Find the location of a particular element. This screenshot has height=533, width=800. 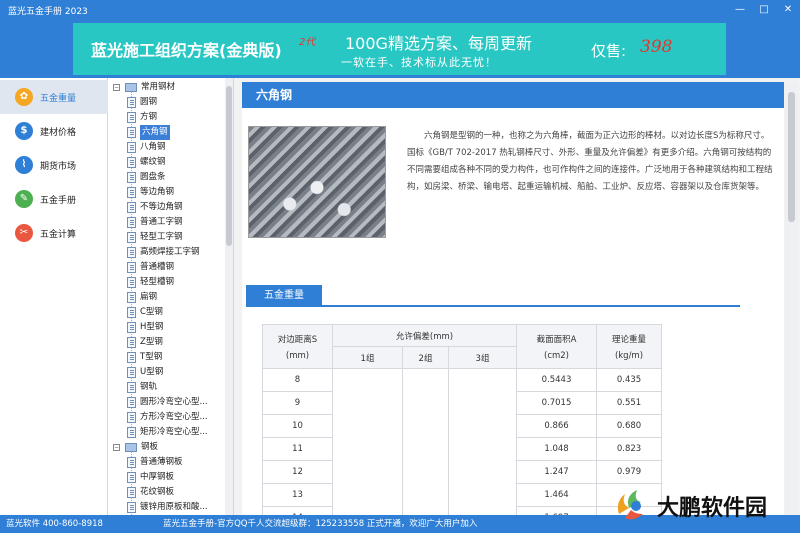

cell-weight: 0.680 is located at coordinates (629, 426).